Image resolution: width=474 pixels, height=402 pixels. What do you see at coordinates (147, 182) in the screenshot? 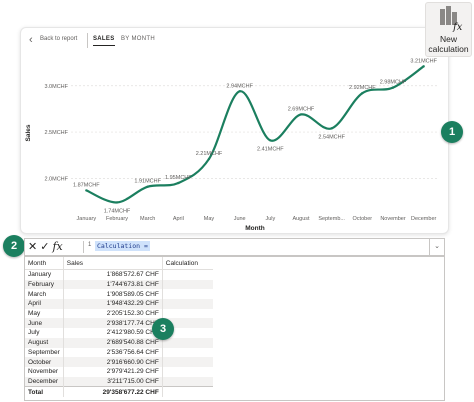
I see `data-label: 1.91MCHF` at bounding box center [147, 182].